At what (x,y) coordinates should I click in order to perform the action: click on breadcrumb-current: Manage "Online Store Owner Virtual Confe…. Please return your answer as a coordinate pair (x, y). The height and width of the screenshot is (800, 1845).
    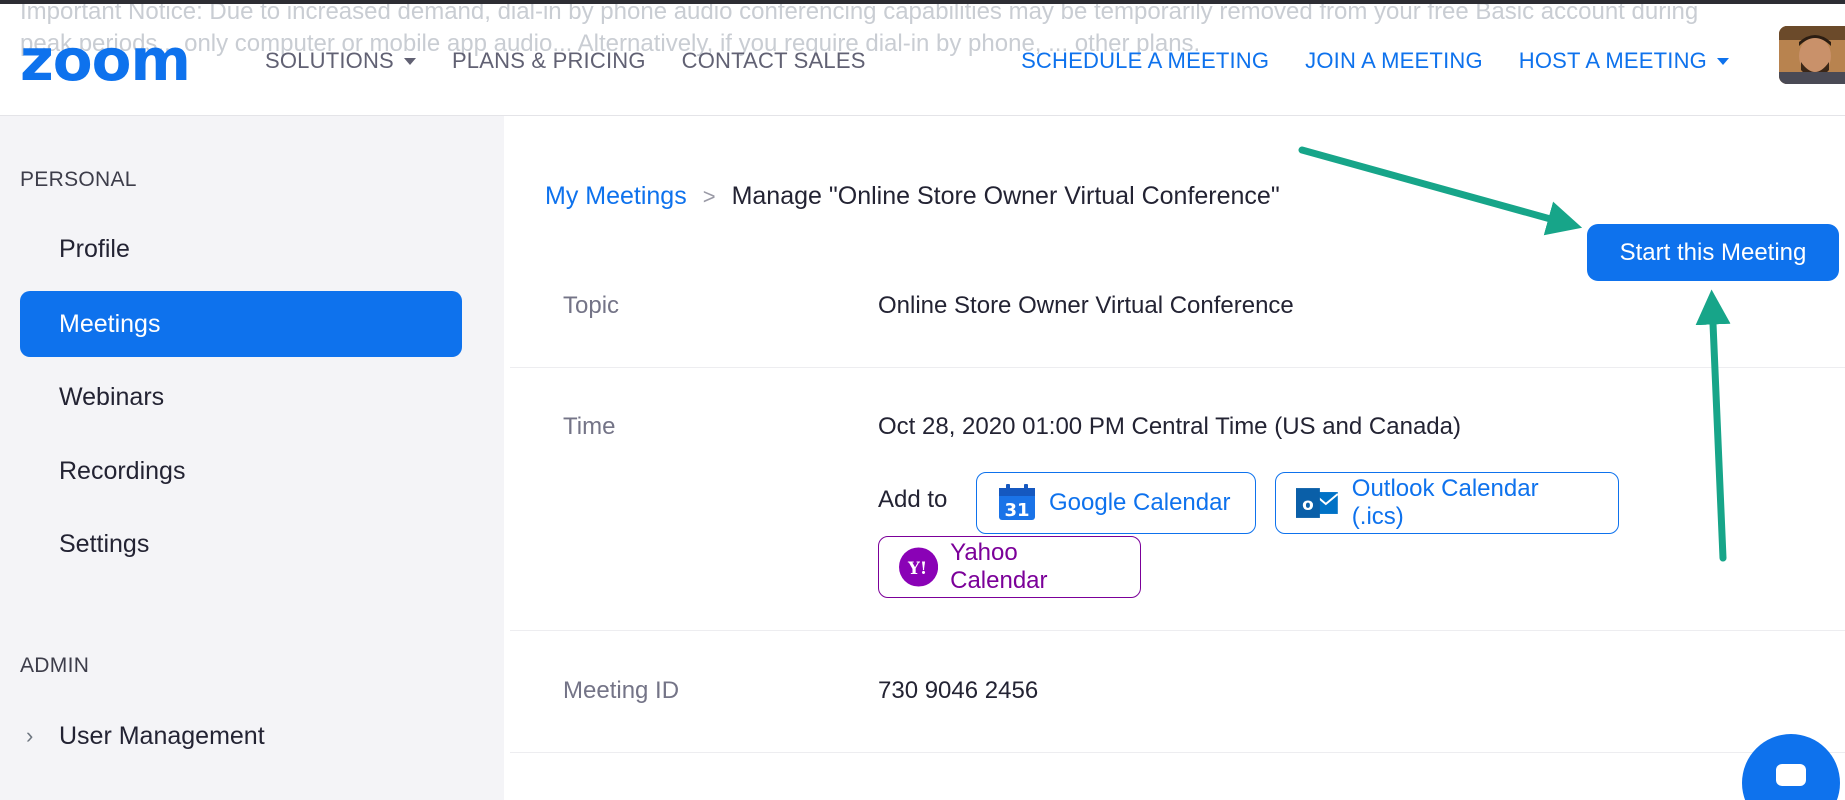
    Looking at the image, I should click on (1005, 196).